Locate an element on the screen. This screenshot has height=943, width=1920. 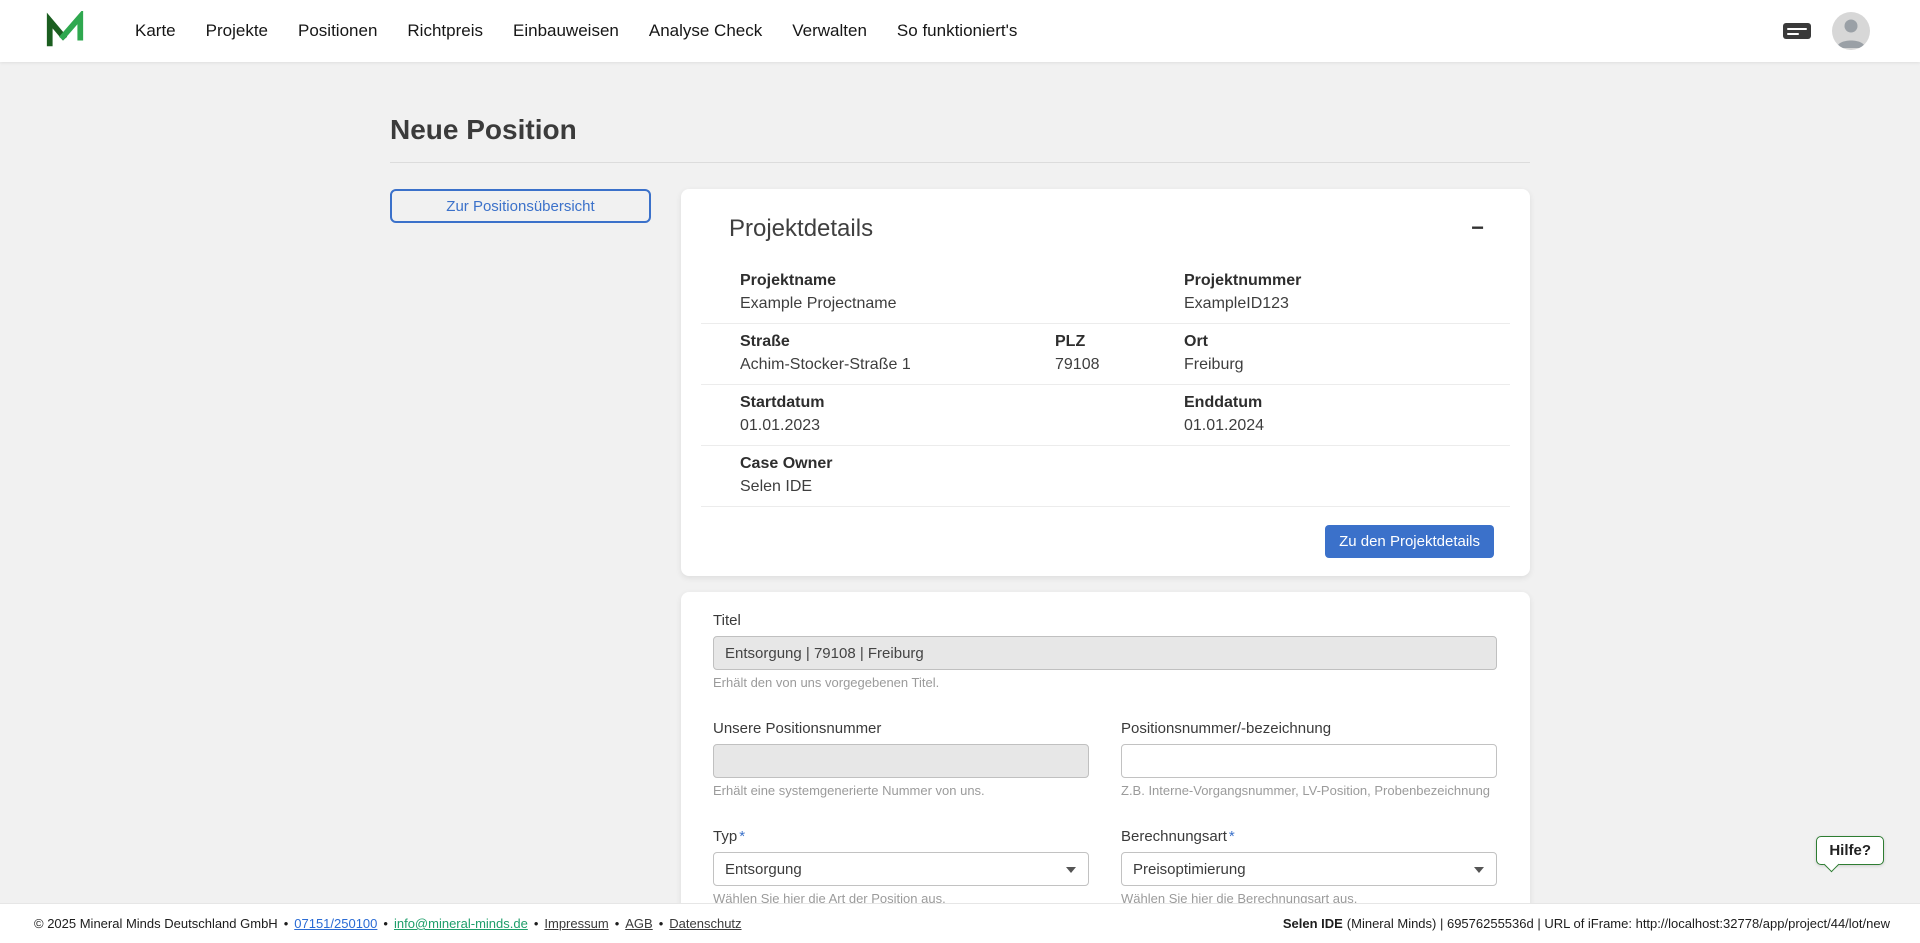
field-label: Ort is located at coordinates (1196, 341).